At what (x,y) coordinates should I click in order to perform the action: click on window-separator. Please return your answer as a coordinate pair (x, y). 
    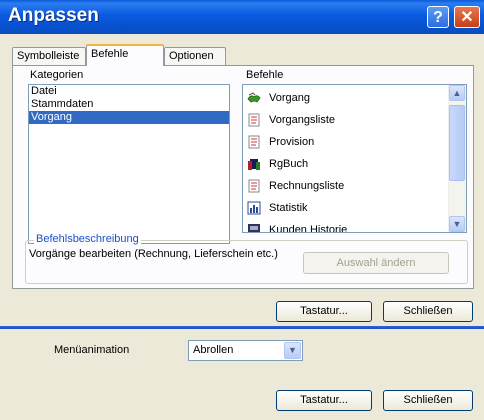
    Looking at the image, I should click on (242, 327).